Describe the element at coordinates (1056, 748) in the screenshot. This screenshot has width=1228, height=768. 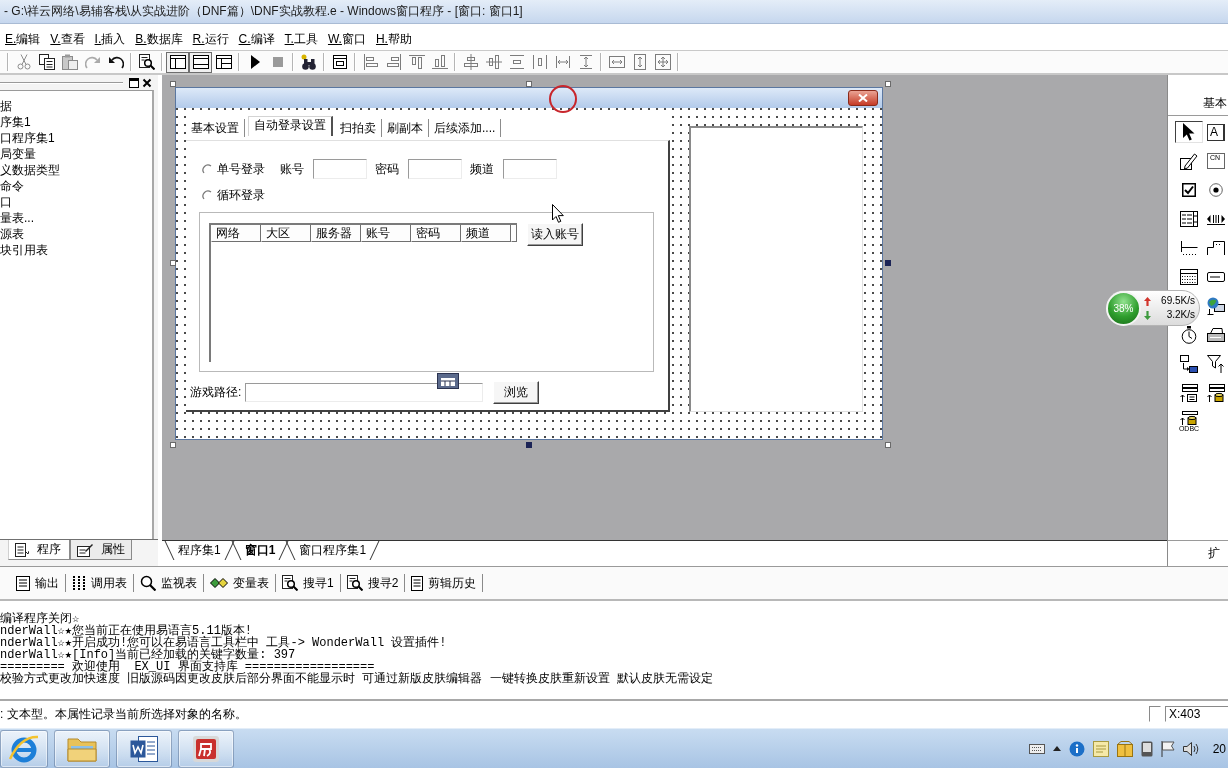
I see `triangle-up-icon` at that location.